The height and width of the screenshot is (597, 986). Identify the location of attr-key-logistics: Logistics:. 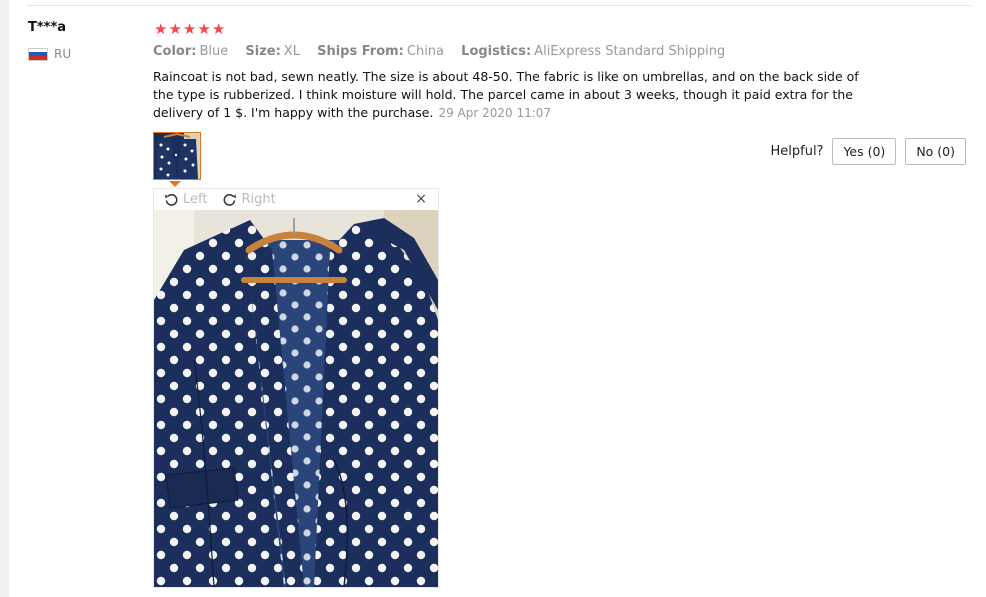
(496, 51).